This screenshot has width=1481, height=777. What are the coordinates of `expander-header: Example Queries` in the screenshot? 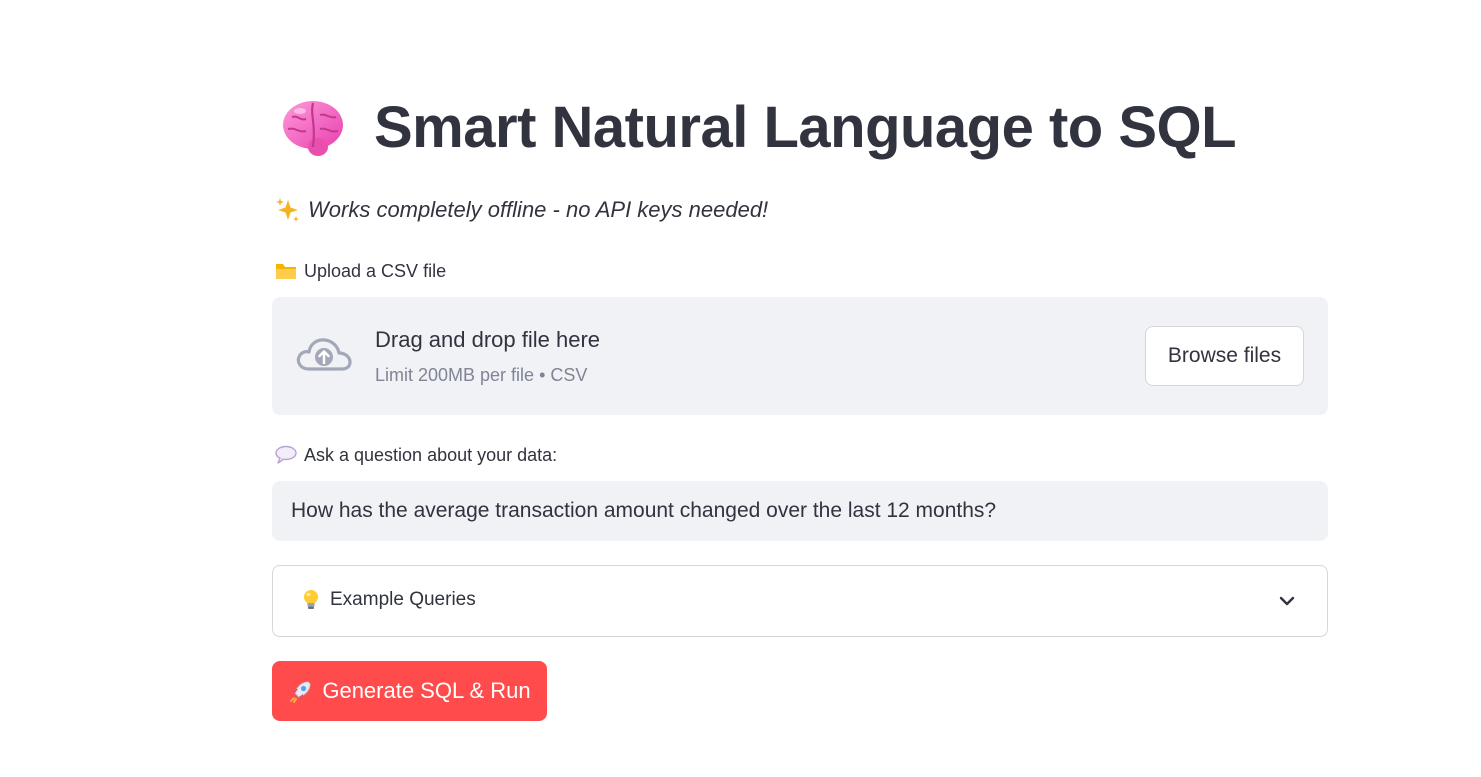 It's located at (388, 600).